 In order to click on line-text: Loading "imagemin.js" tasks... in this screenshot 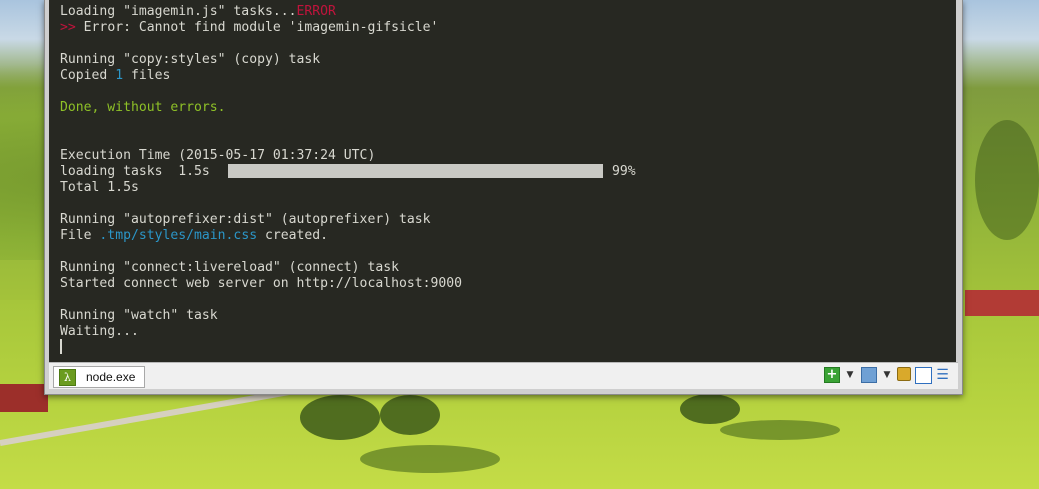, I will do `click(178, 11)`.